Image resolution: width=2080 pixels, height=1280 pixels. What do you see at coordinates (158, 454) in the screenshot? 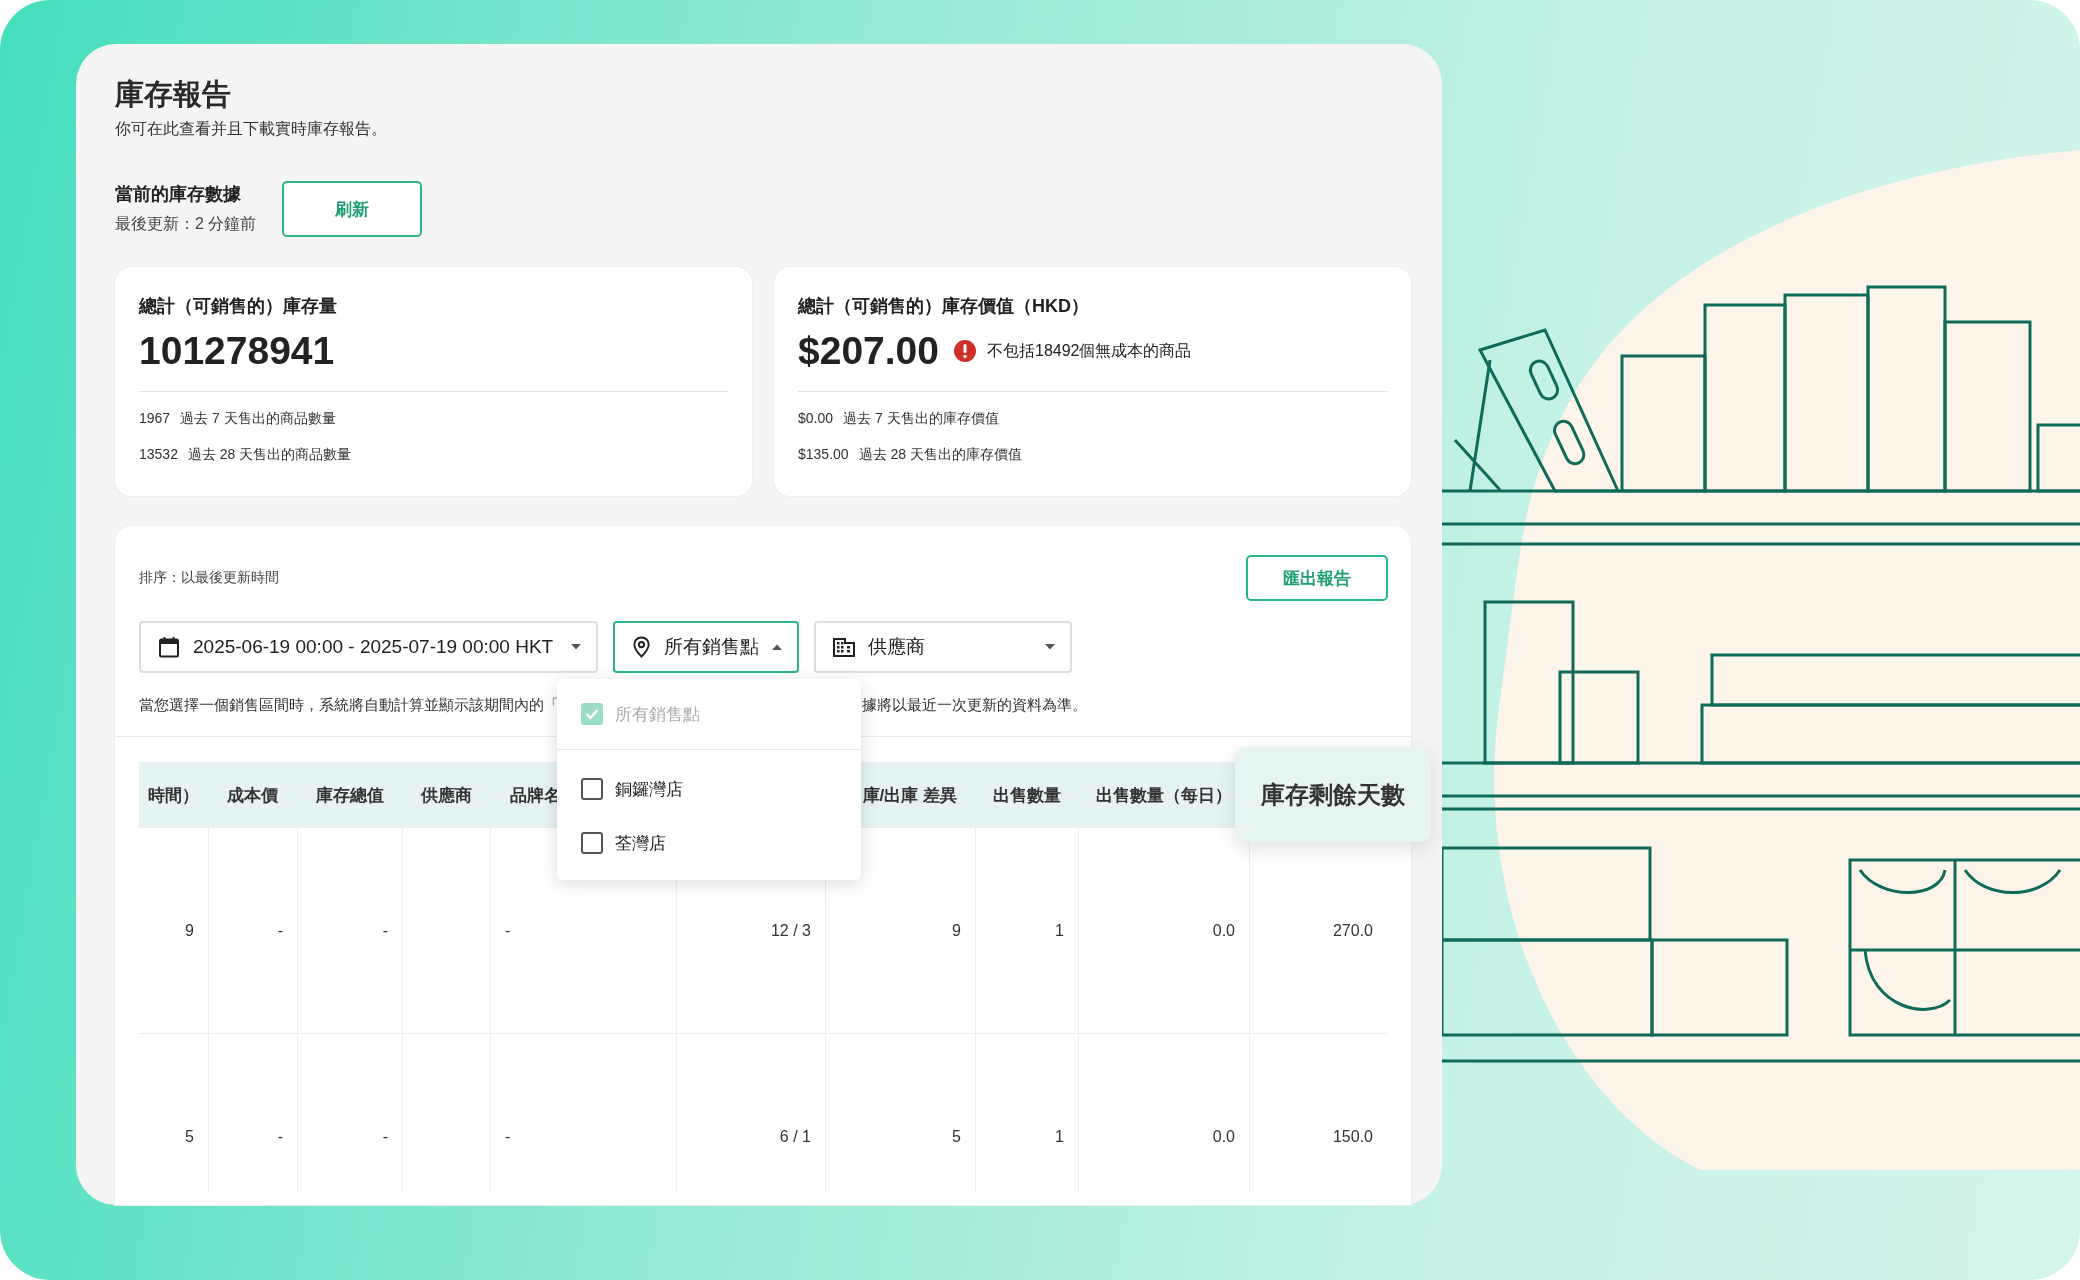
I see `stat-line-value: 13532` at bounding box center [158, 454].